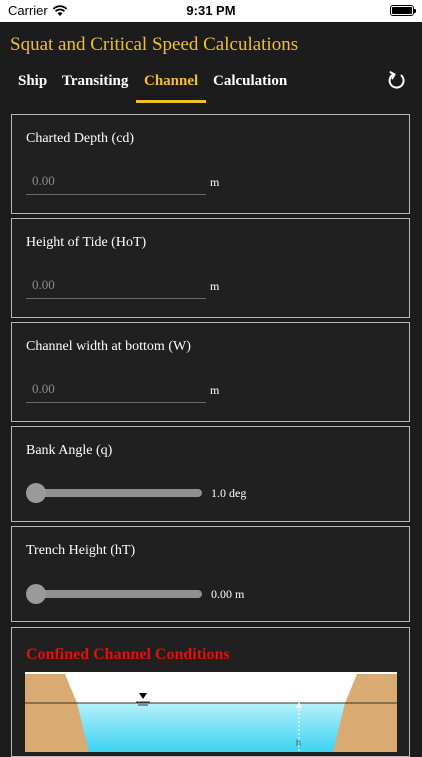  I want to click on channel-width-label: Channel width at bottom (W), so click(108, 346).